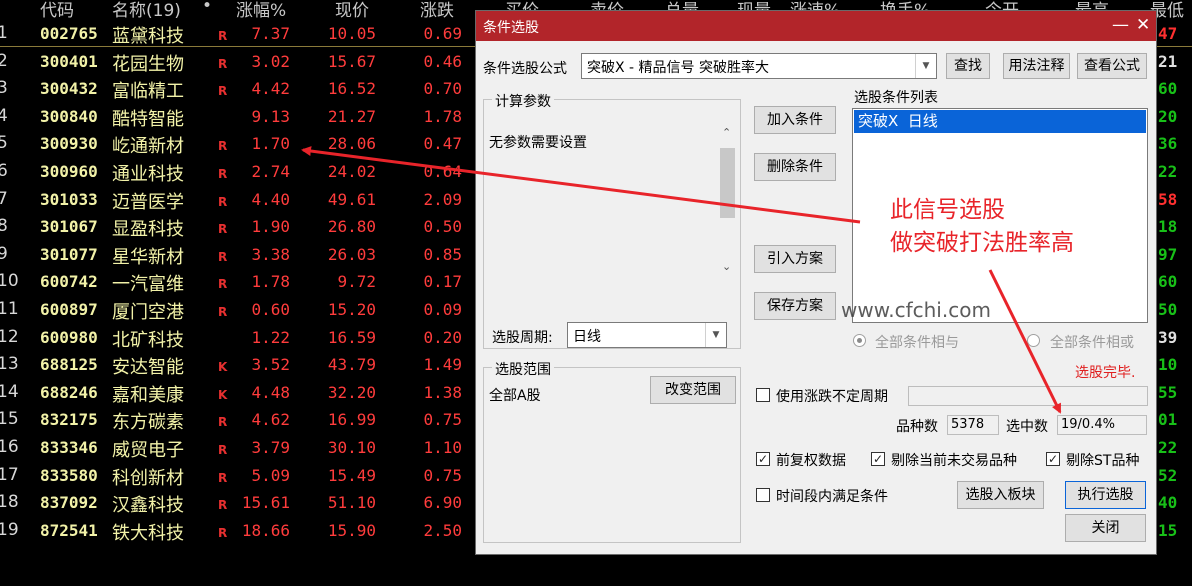 This screenshot has width=1192, height=586. I want to click on arrow-to-count, so click(1025, 341).